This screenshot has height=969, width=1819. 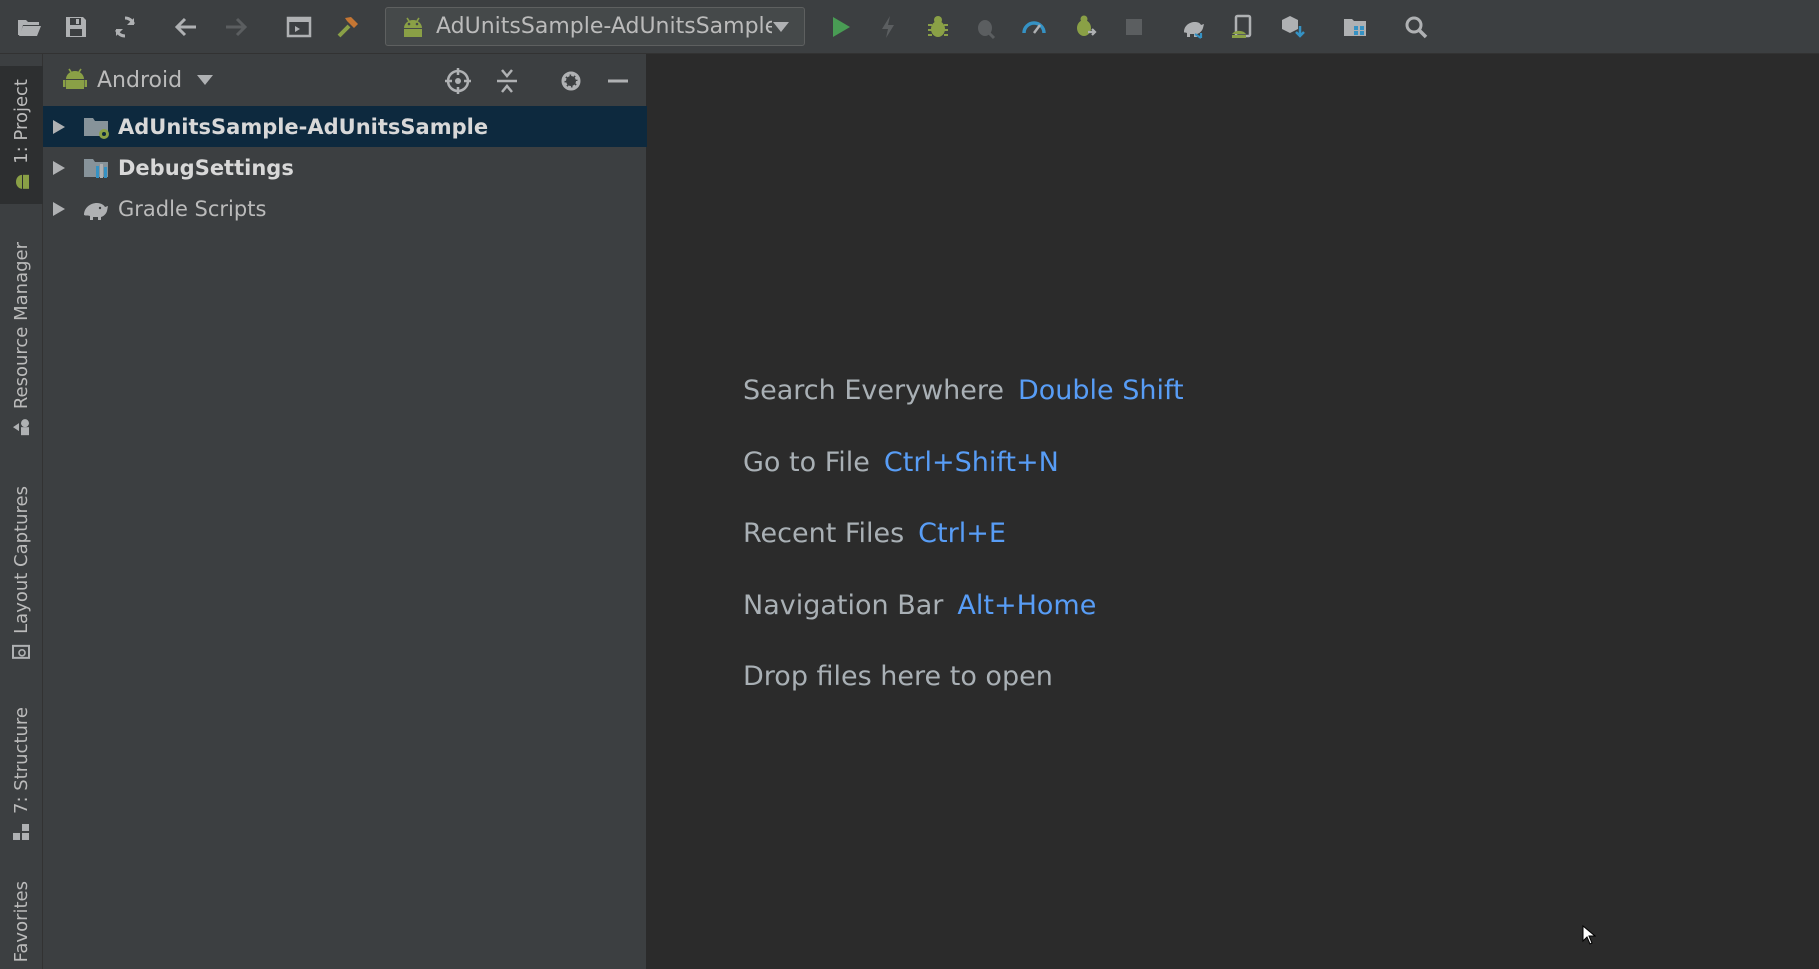 I want to click on hint-go-to-file: Go to File Ctrl+Shift+N, so click(x=963, y=481).